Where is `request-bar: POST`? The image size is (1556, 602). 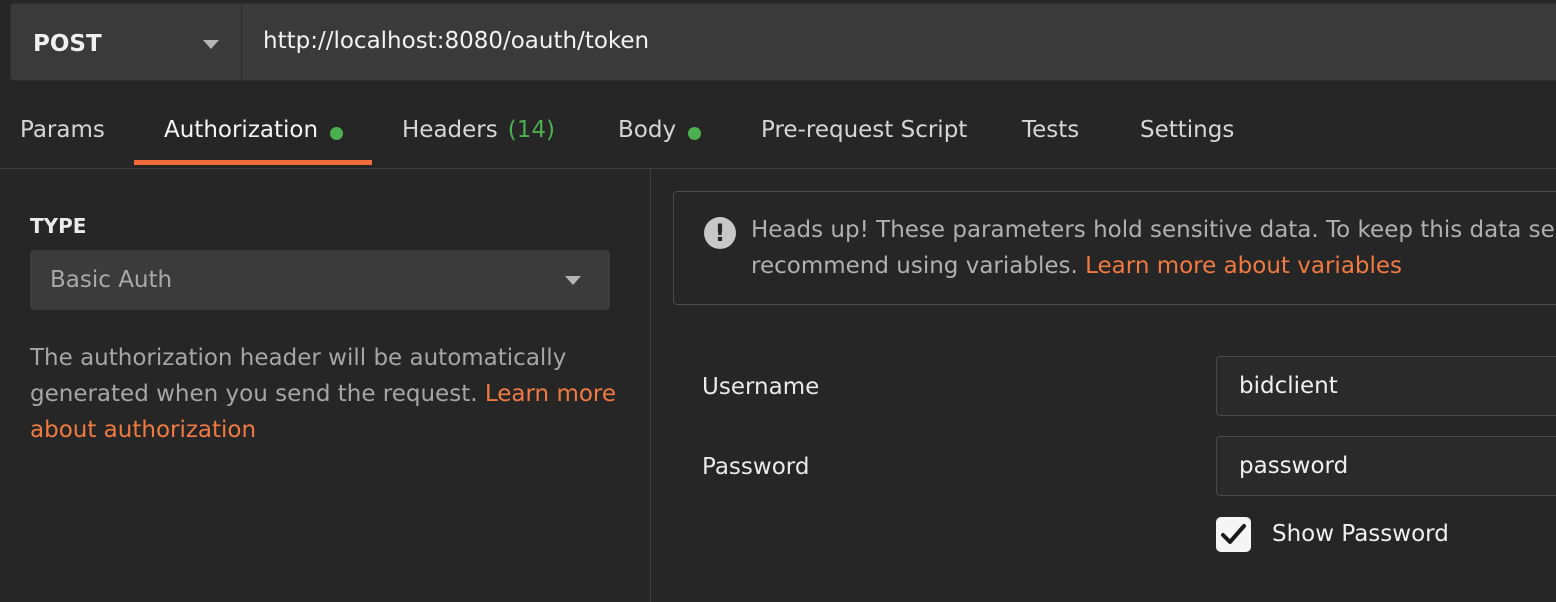 request-bar: POST is located at coordinates (783, 42).